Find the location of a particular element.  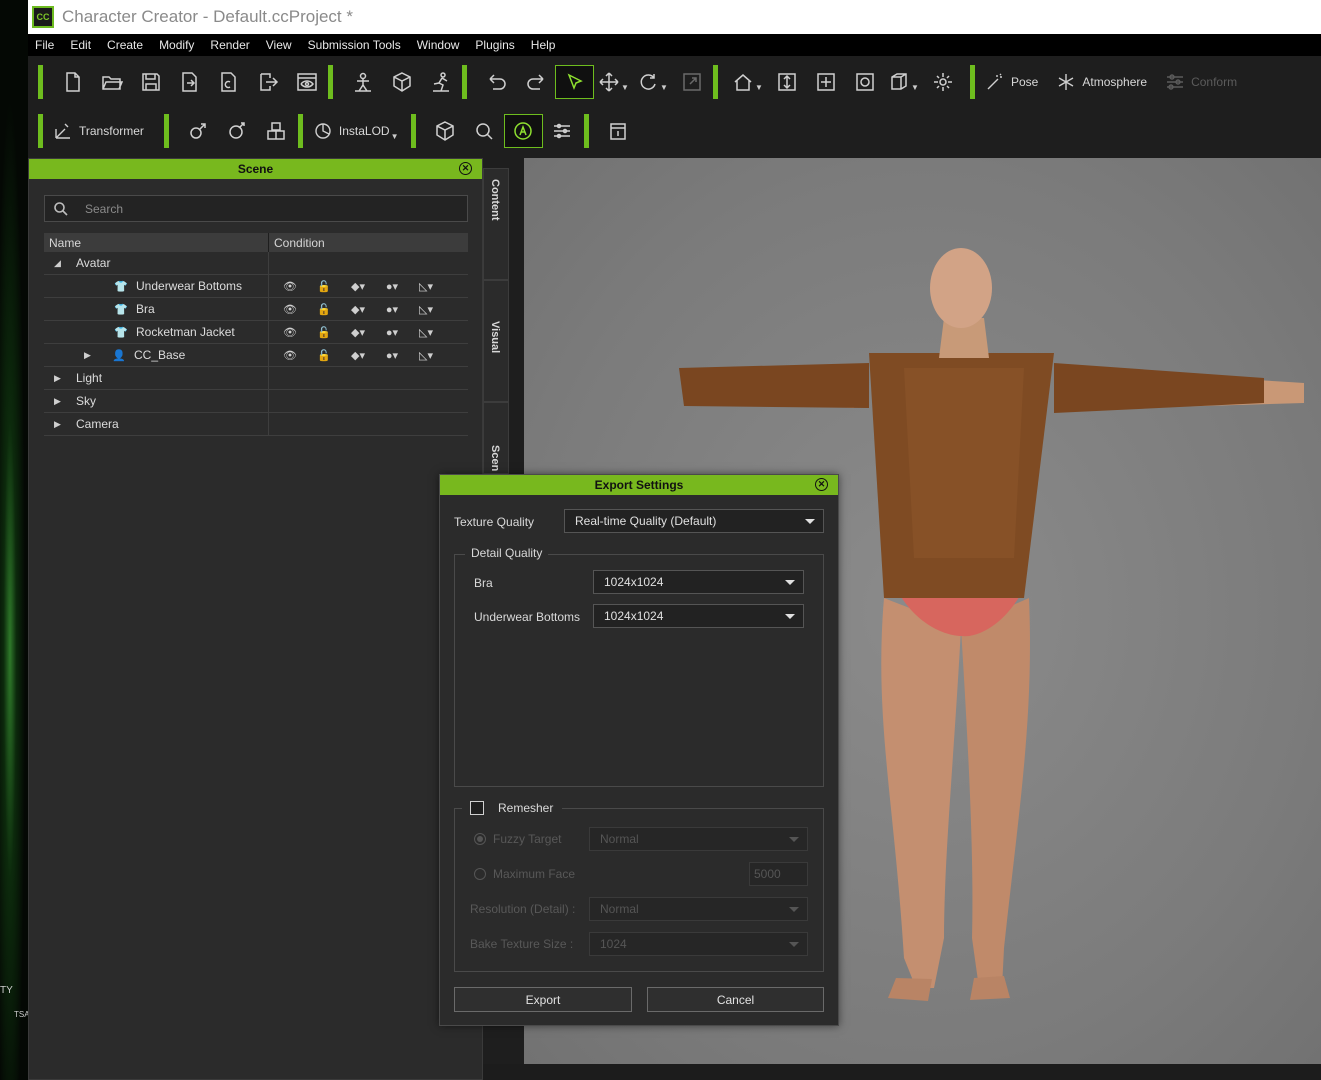

rotate-tool-button: ▼ is located at coordinates (652, 82).